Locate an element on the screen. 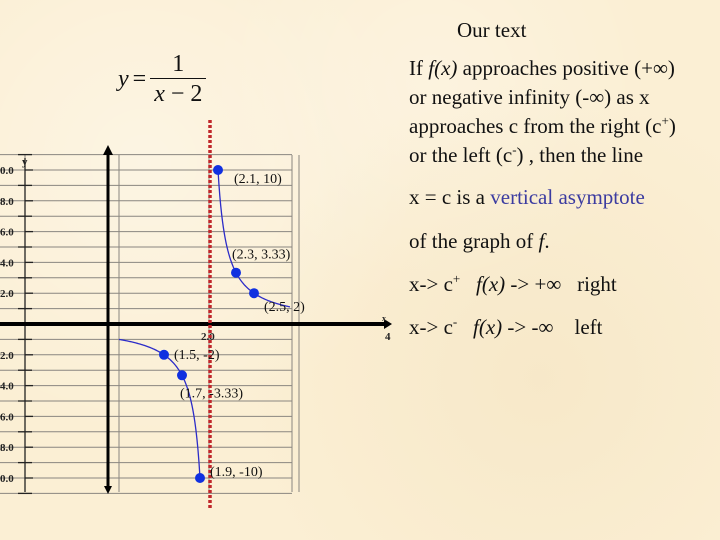 The width and height of the screenshot is (720, 540). text-span: If is located at coordinates (419, 68).